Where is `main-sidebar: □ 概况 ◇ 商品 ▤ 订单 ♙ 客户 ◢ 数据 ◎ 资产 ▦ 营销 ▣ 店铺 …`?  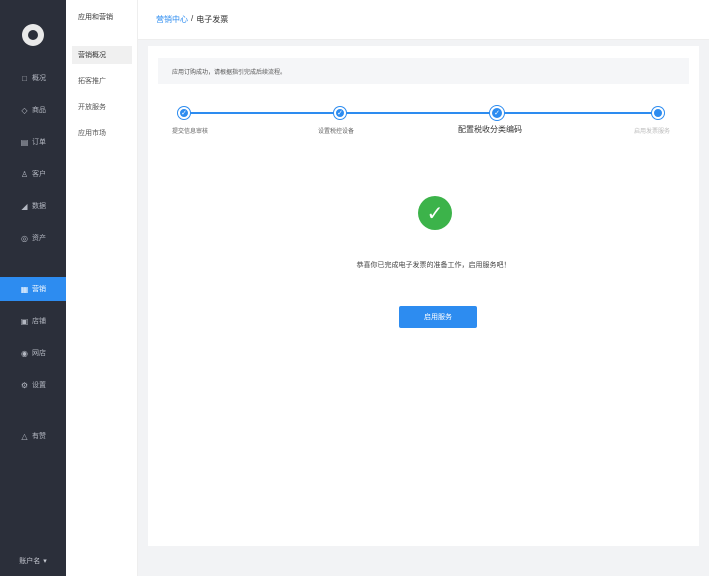 main-sidebar: □ 概况 ◇ 商品 ▤ 订单 ♙ 客户 ◢ 数据 ◎ 资产 ▦ 营销 ▣ 店铺 … is located at coordinates (33, 288).